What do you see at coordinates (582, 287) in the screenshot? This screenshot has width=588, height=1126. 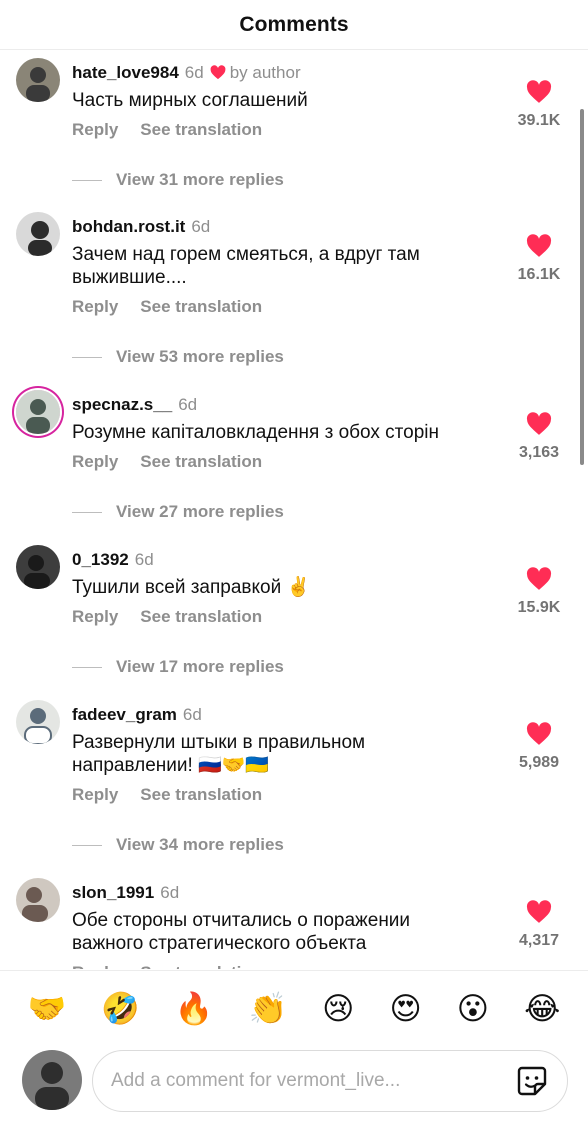 I see `scrollbar` at bounding box center [582, 287].